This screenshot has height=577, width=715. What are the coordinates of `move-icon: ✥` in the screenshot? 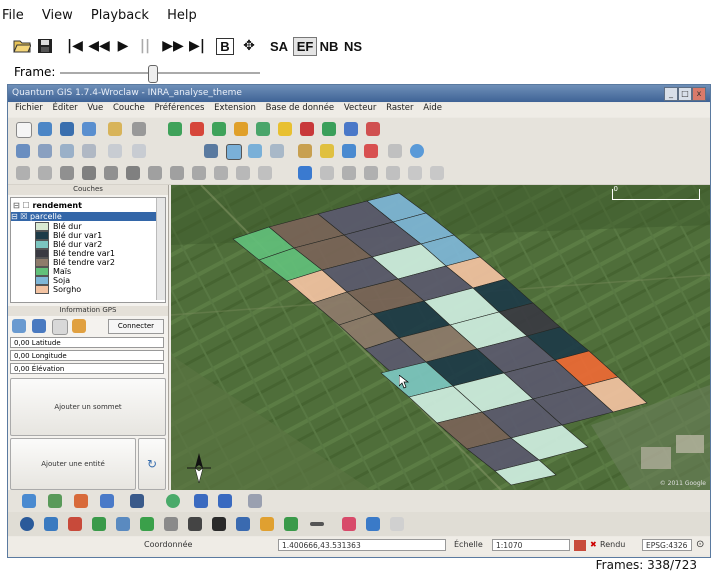 It's located at (249, 46).